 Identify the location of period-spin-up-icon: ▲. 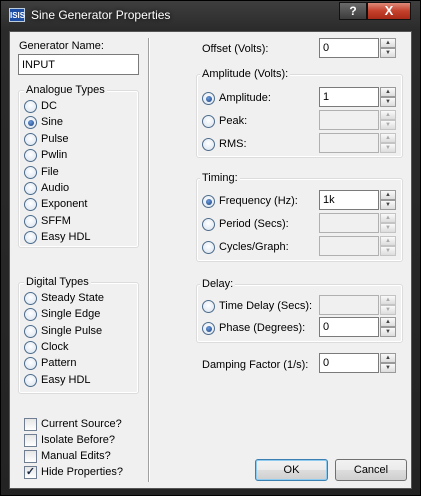
(388, 218).